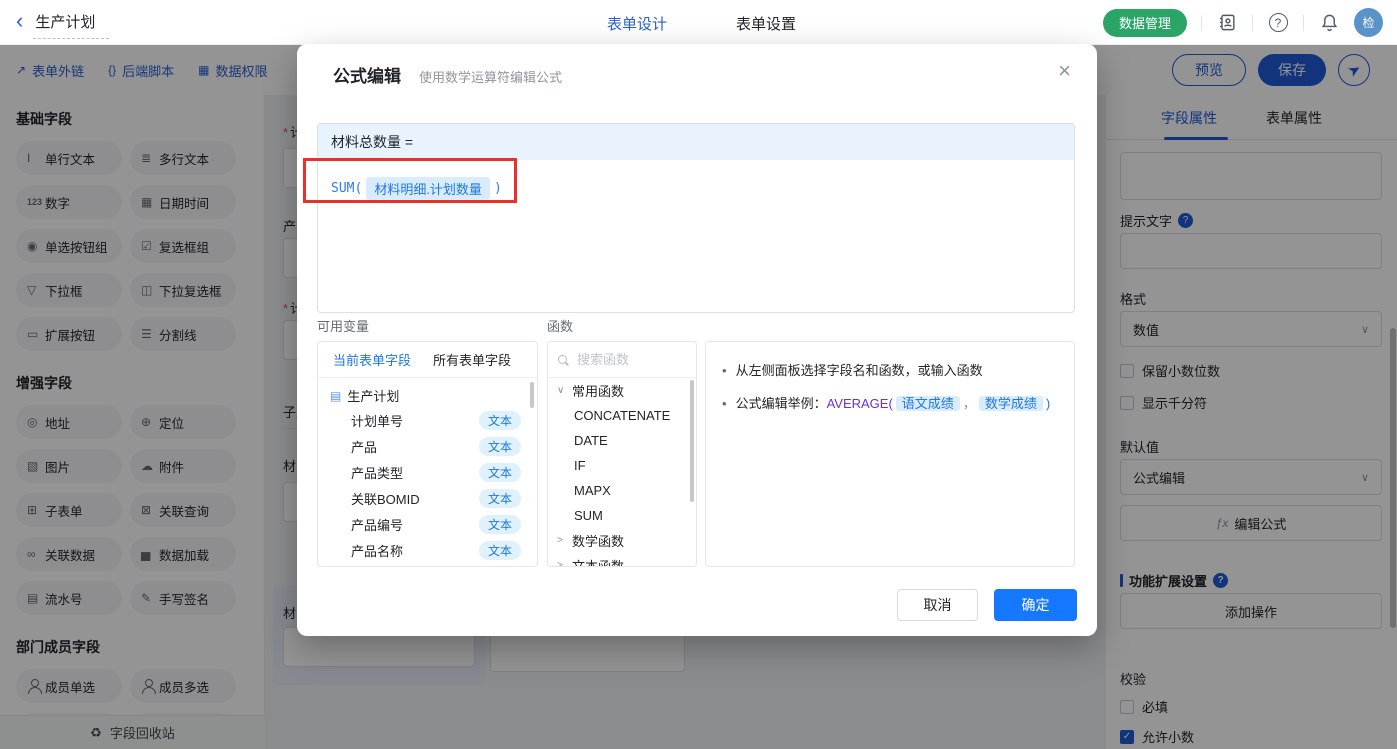  Describe the element at coordinates (622, 415) in the screenshot. I see `function-item: CONCATENATE` at that location.